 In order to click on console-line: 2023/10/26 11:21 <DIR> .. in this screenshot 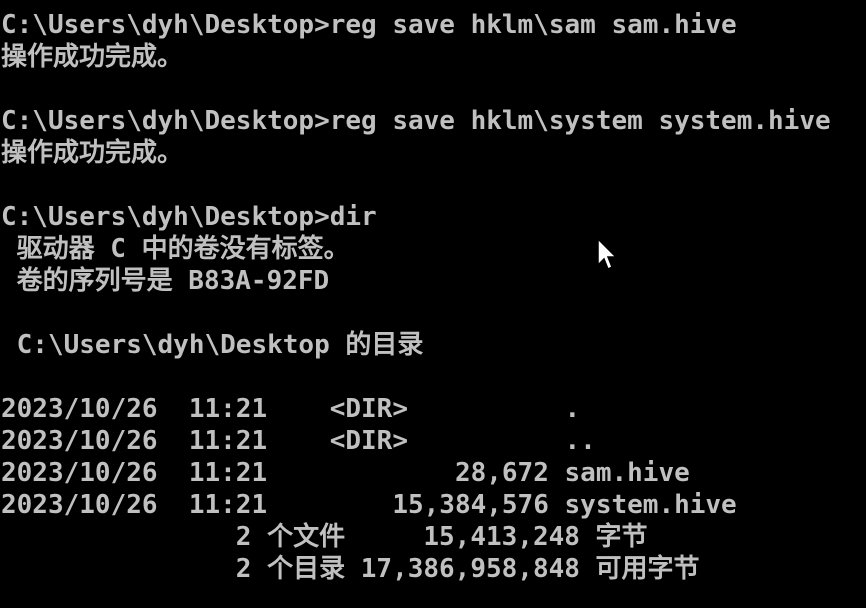, I will do `click(298, 441)`.